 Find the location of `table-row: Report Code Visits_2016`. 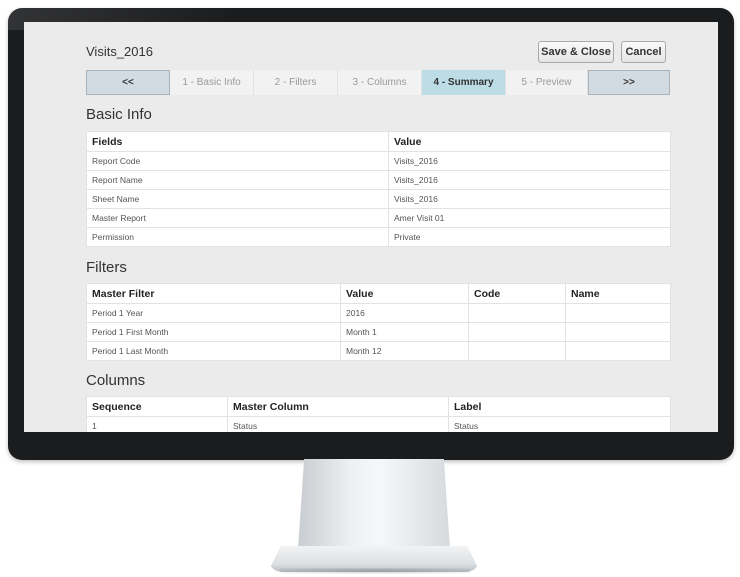

table-row: Report Code Visits_2016 is located at coordinates (378, 161).